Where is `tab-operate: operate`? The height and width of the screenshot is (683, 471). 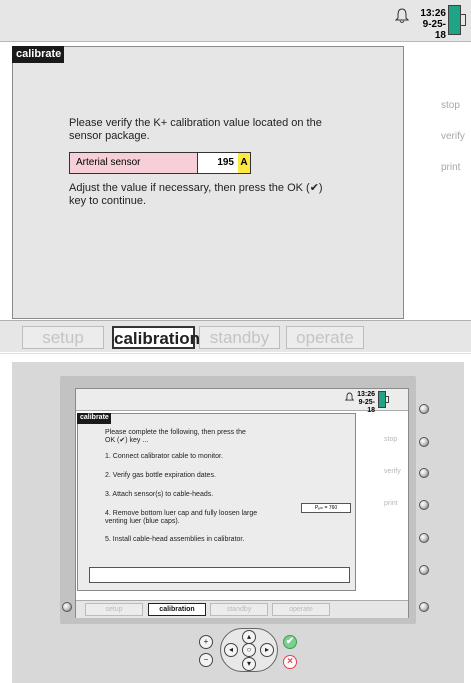
tab-operate: operate is located at coordinates (325, 337).